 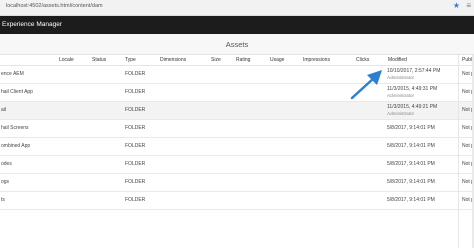 I want to click on menu-icon: ≡, so click(x=468, y=6).